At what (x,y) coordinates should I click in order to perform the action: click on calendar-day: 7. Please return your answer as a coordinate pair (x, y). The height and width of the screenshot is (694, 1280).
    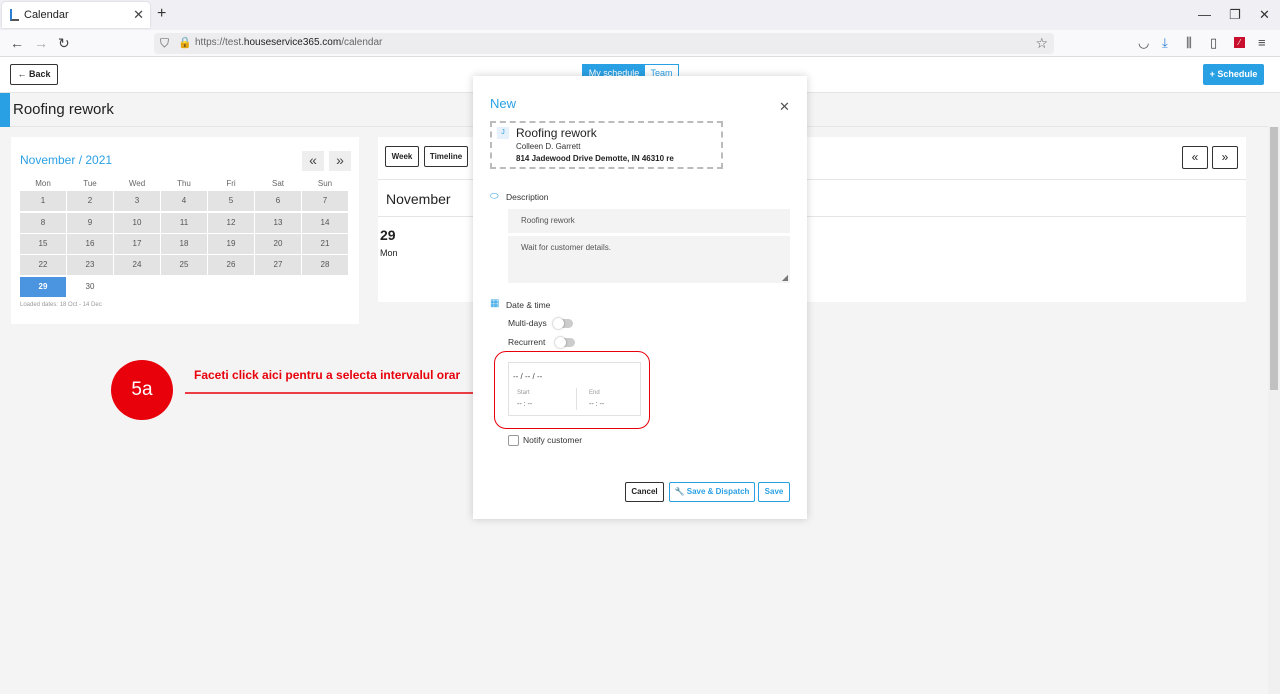
    Looking at the image, I should click on (325, 201).